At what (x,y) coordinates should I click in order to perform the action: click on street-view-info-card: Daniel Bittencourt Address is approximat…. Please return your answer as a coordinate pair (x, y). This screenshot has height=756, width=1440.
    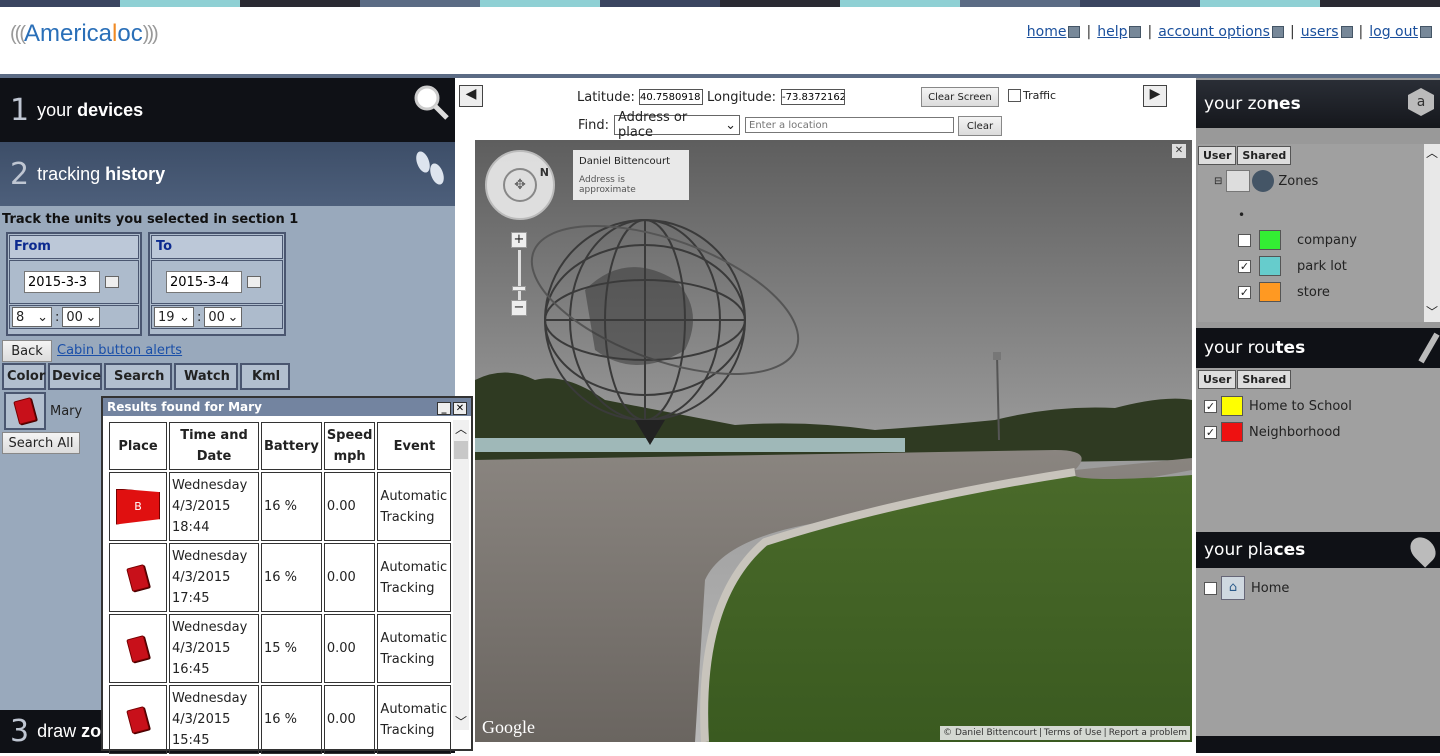
    Looking at the image, I should click on (631, 175).